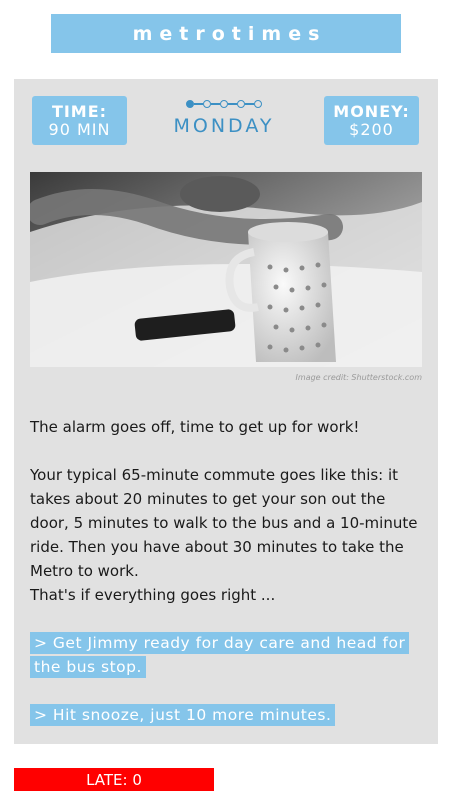  Describe the element at coordinates (371, 129) in the screenshot. I see `money-value: $200` at that location.